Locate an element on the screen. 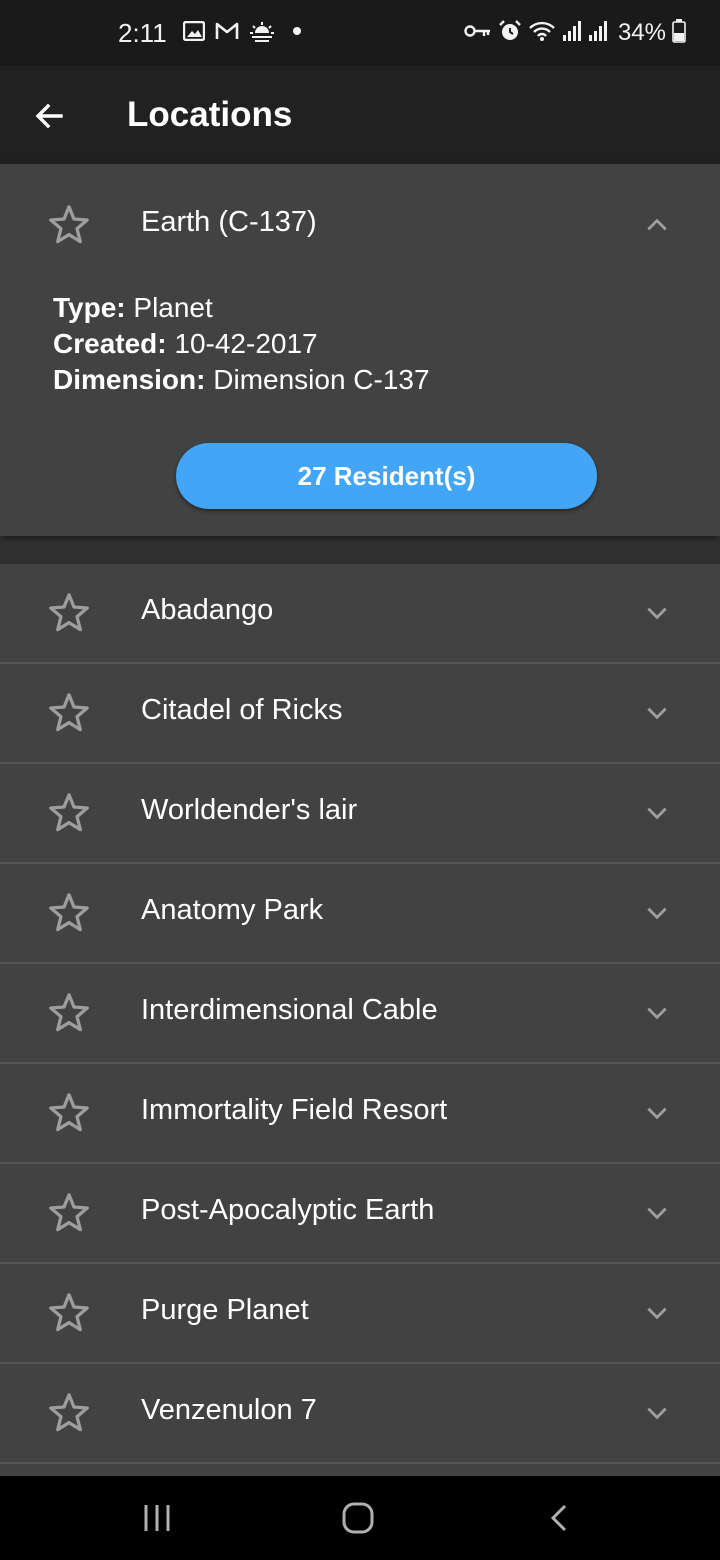 The image size is (720, 1560). weather-sunrise-icon is located at coordinates (262, 33).